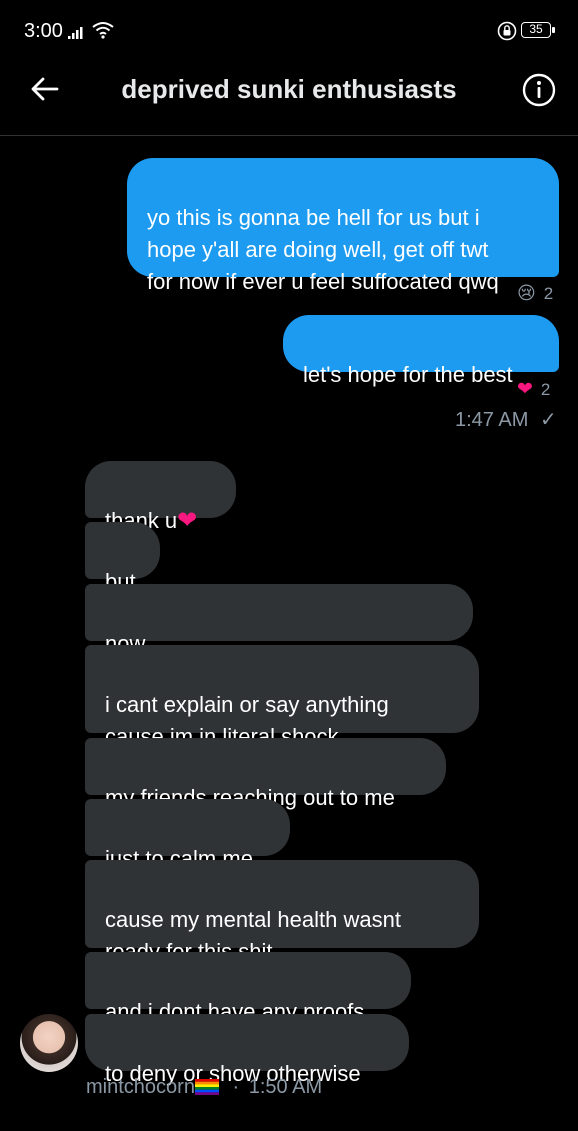  Describe the element at coordinates (265, 774) in the screenshot. I see `incoming-message: my friends reaching out to me` at that location.